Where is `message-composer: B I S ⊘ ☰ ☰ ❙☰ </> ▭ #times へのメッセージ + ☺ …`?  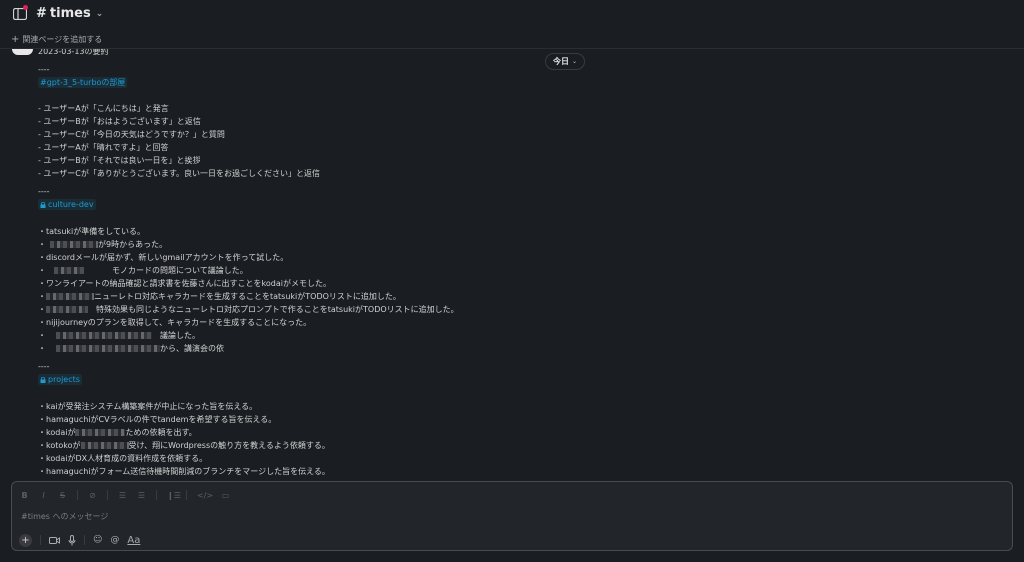 message-composer: B I S ⊘ ☰ ☰ ❙☰ </> ▭ #times へのメッセージ + ☺ … is located at coordinates (512, 516).